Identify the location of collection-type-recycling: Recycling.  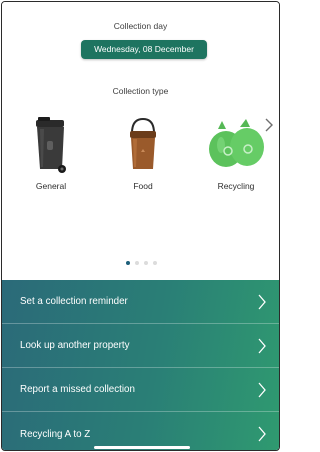
(236, 154).